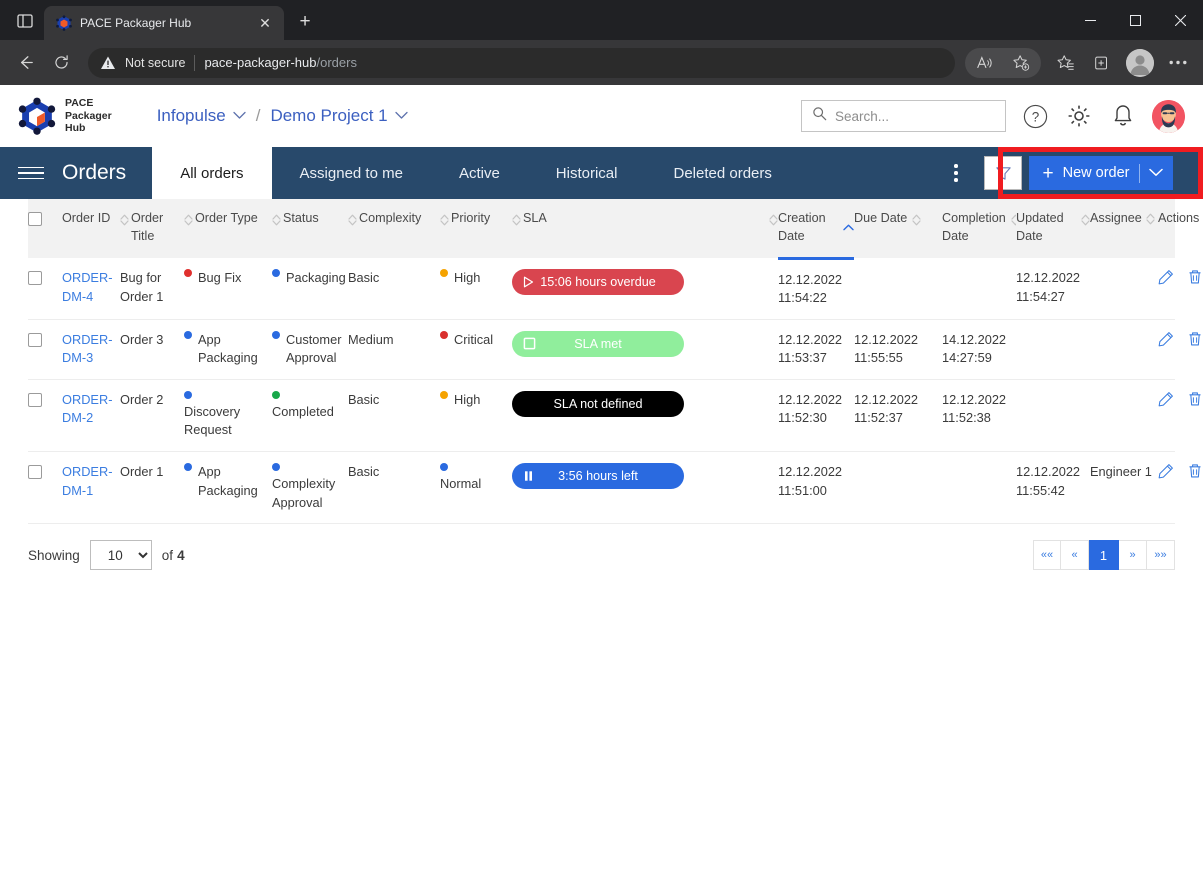 This screenshot has width=1203, height=890. I want to click on close-icon, so click(1180, 20).